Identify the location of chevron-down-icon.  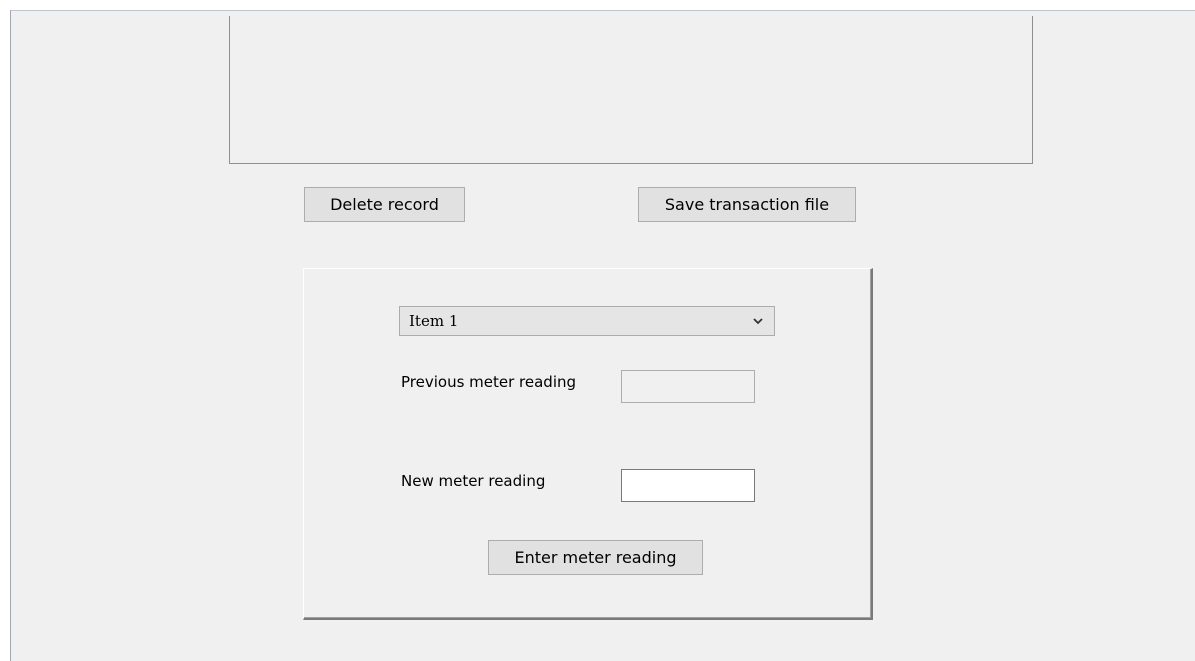
(758, 321).